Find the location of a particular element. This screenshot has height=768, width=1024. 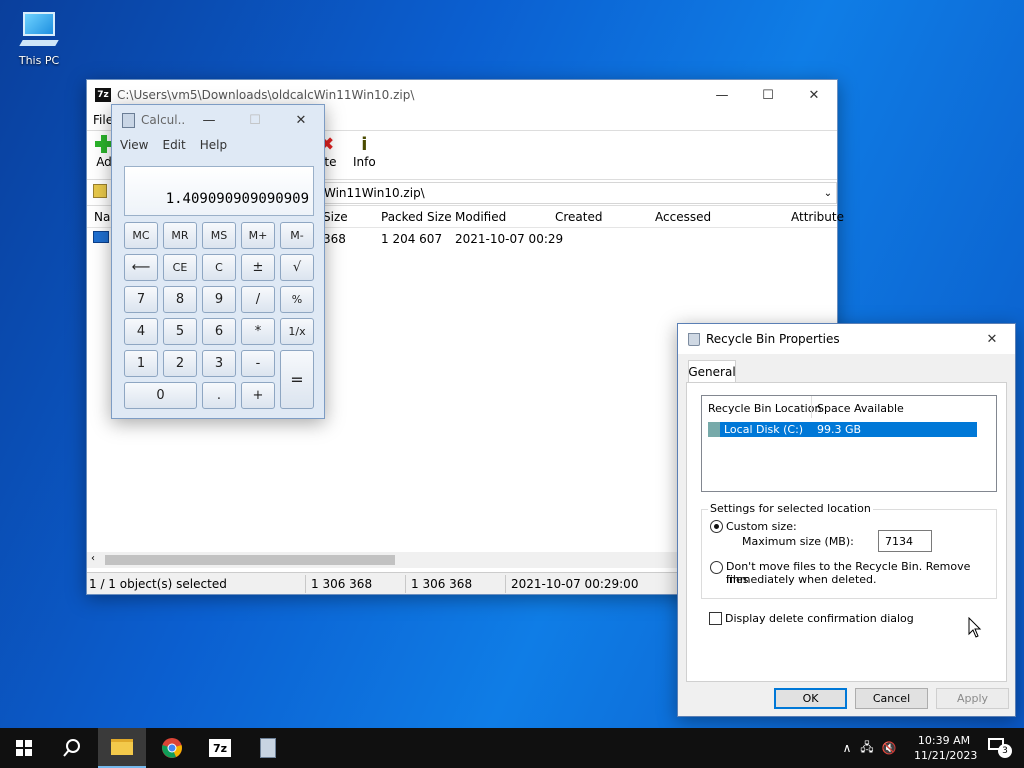

chevron-up-icon: ∧ is located at coordinates (847, 748).